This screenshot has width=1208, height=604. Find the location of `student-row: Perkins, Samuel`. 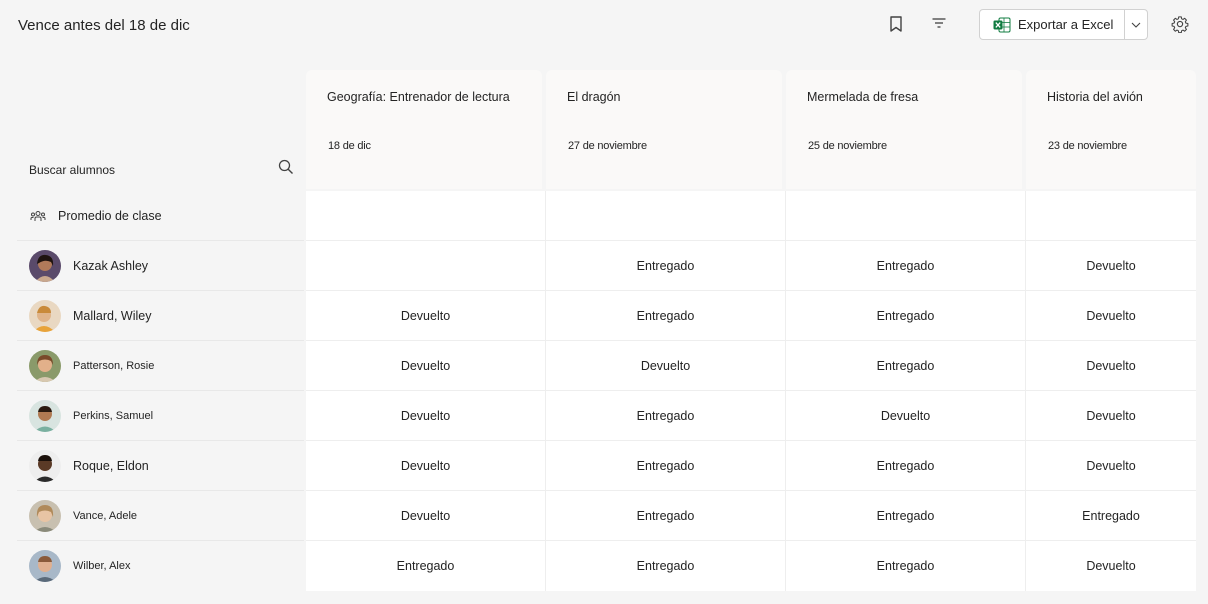

student-row: Perkins, Samuel is located at coordinates (160, 416).